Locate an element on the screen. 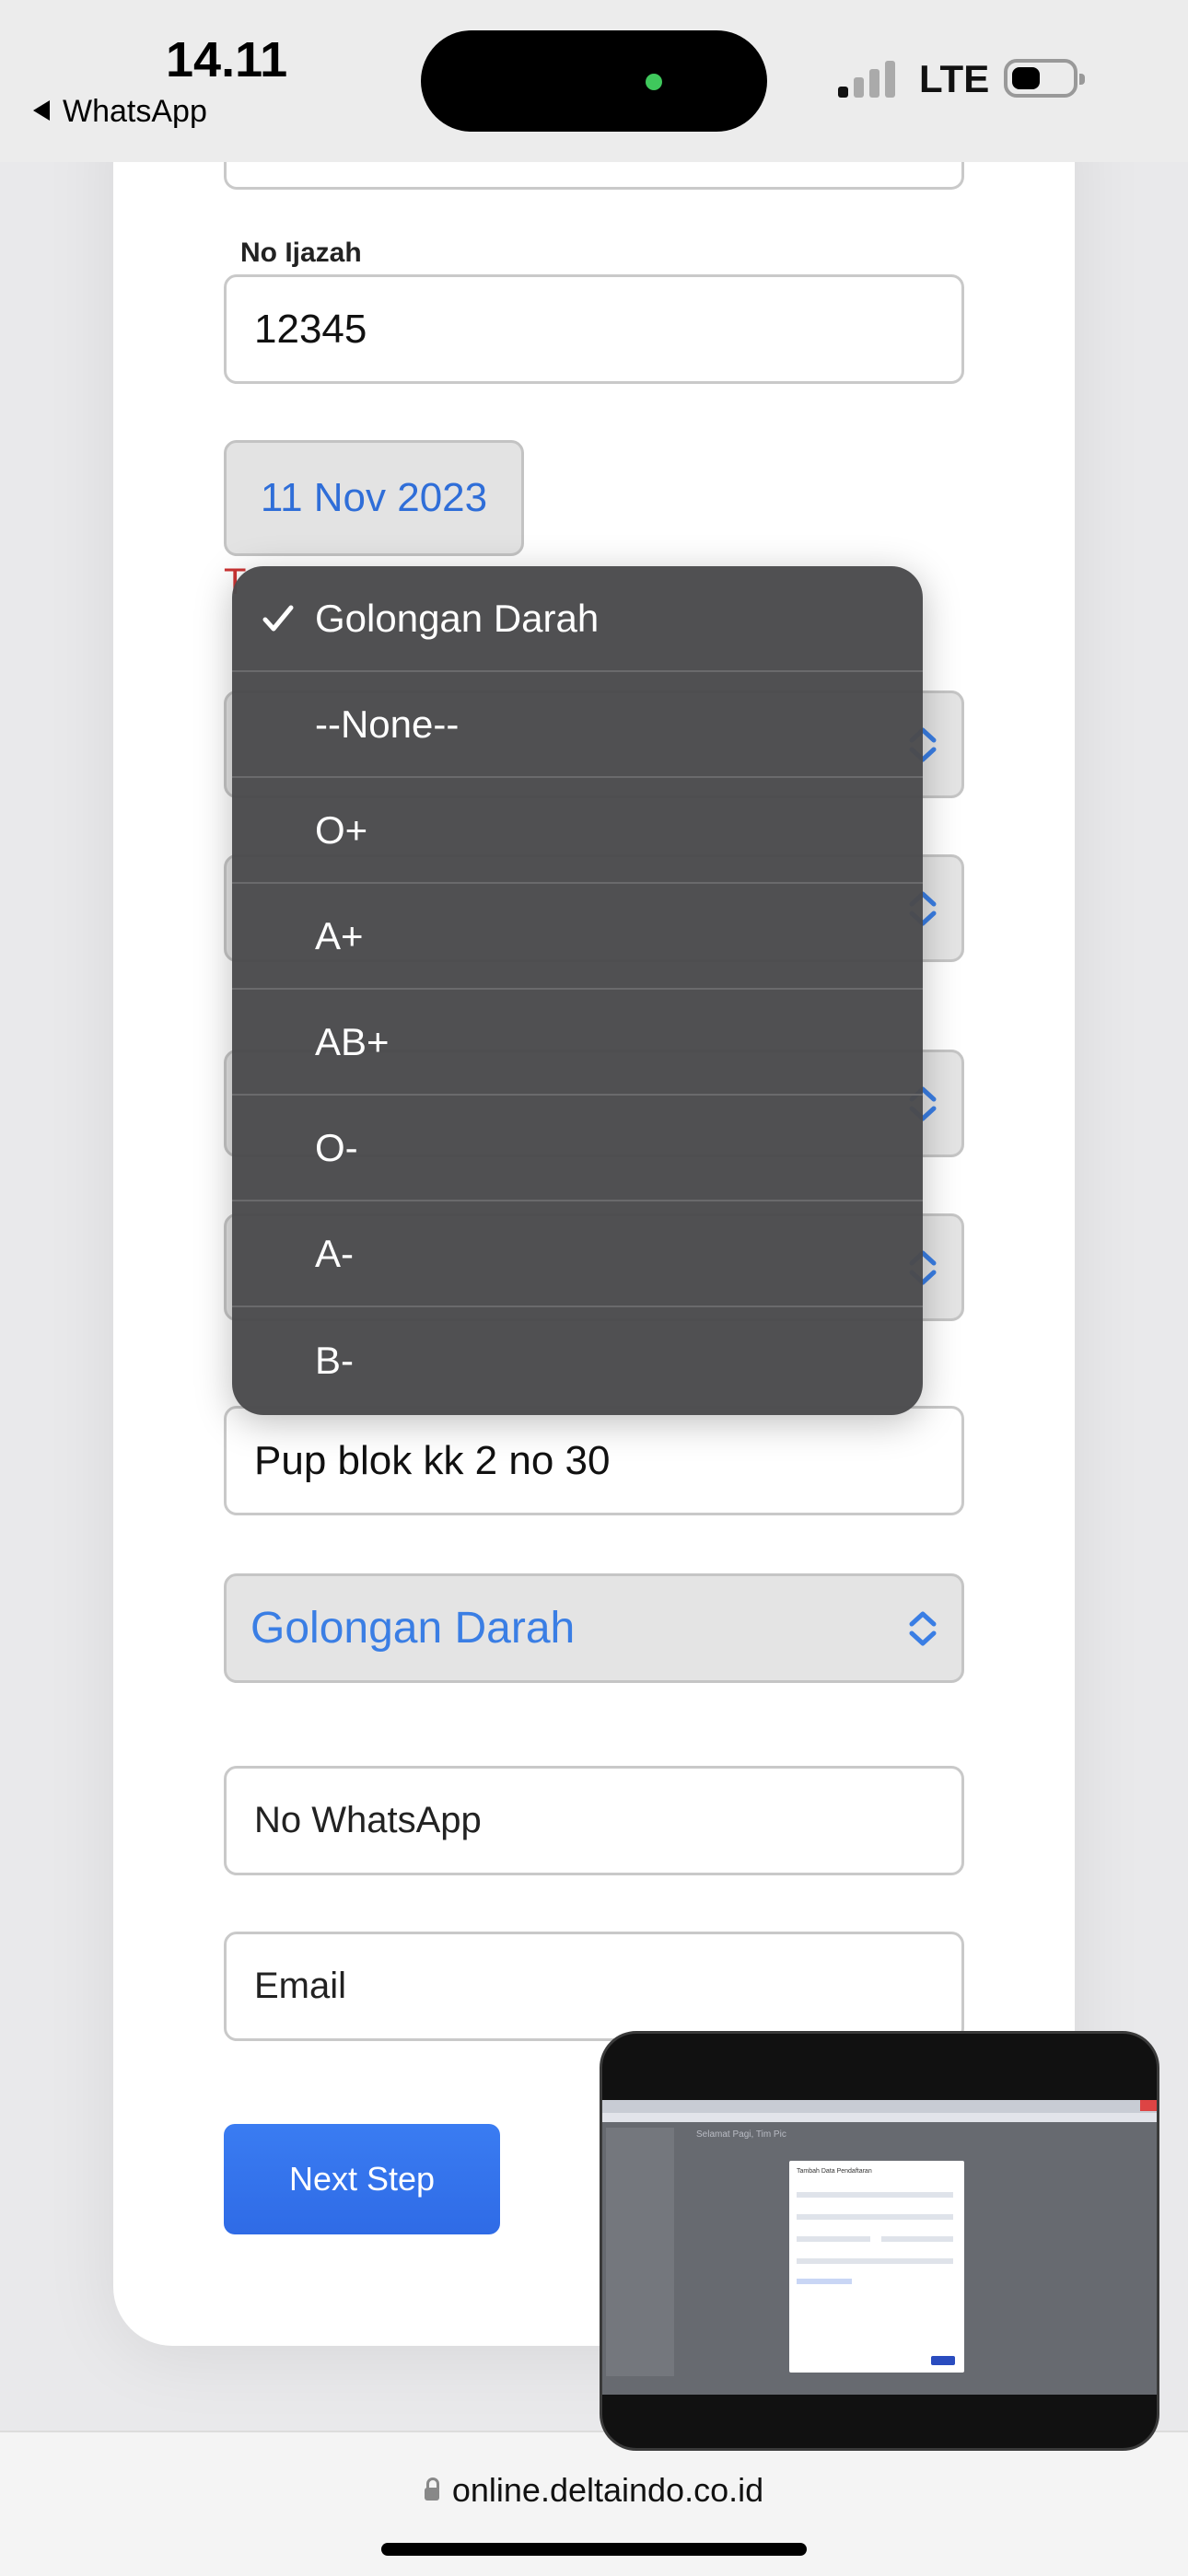 The height and width of the screenshot is (2576, 1188). dropdown-option-label: AB+ is located at coordinates (352, 1041).